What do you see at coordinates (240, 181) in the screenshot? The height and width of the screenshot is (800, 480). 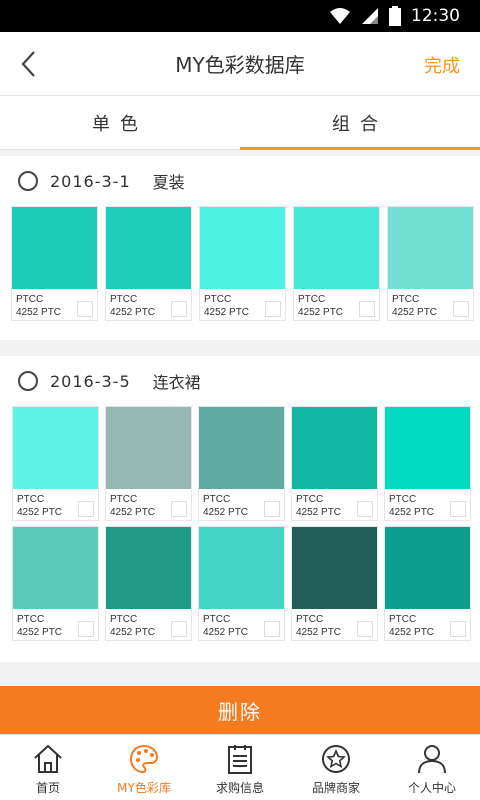 I see `group-header: 2016-3-1 夏装` at bounding box center [240, 181].